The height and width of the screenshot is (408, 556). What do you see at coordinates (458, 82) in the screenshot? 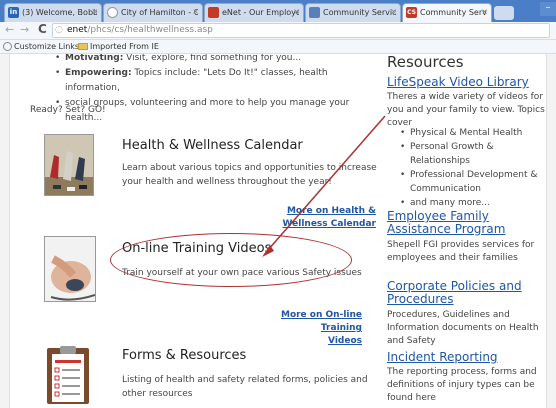
I see `lifespeak-link: LifeSpeak Video Library` at bounding box center [458, 82].